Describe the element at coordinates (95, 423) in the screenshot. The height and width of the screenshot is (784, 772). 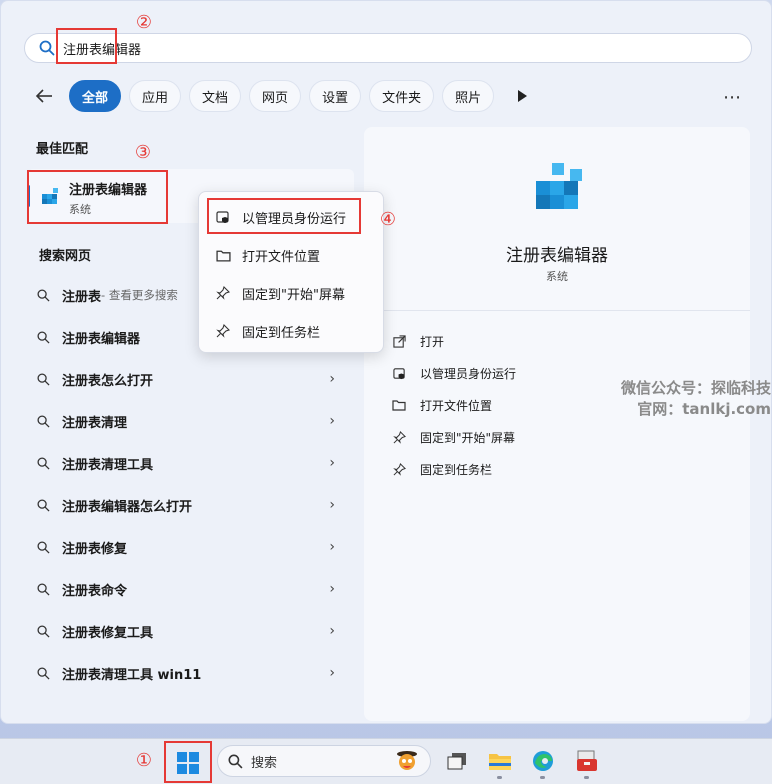
I see `web-result-label: 注册表清理` at that location.